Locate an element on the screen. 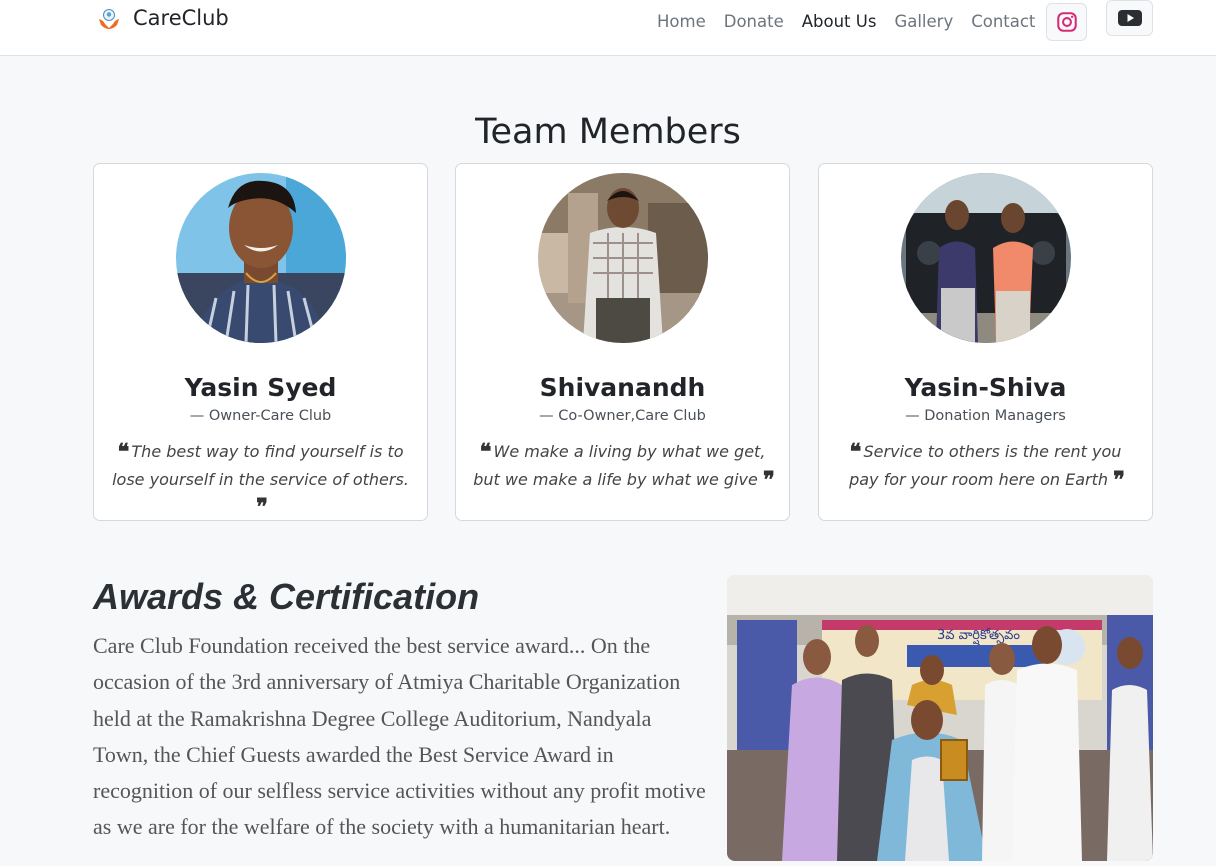  nav-link-donate: Donate is located at coordinates (754, 21).